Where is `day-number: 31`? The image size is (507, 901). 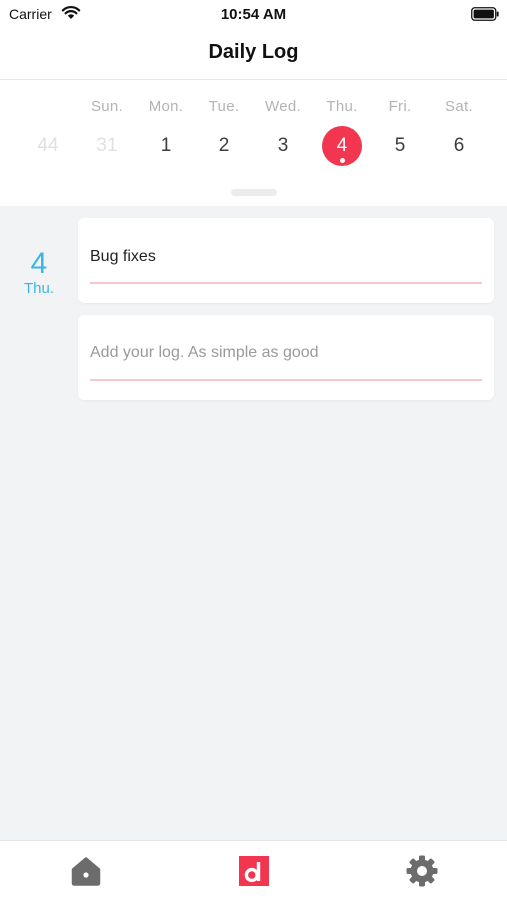
day-number: 31 is located at coordinates (107, 145).